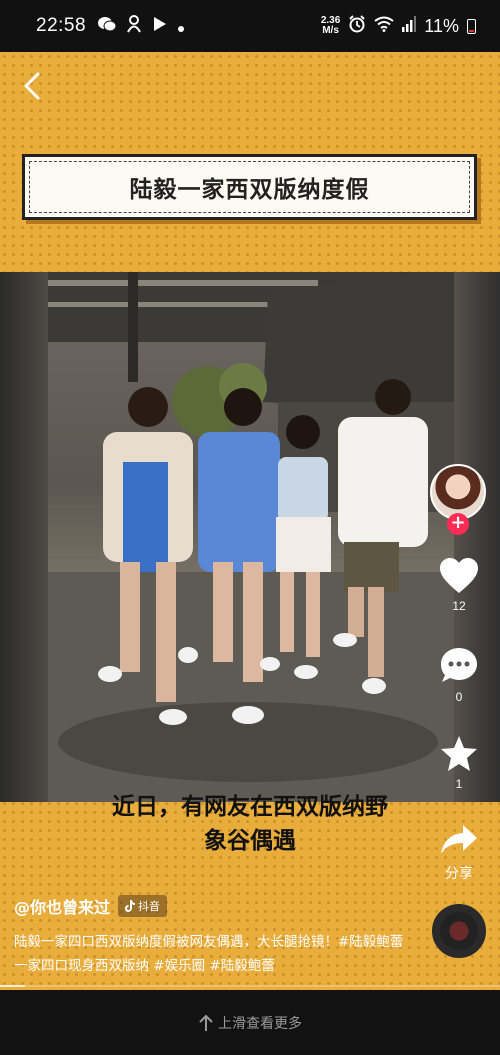  What do you see at coordinates (160, 26) in the screenshot?
I see `play-store-icon` at bounding box center [160, 26].